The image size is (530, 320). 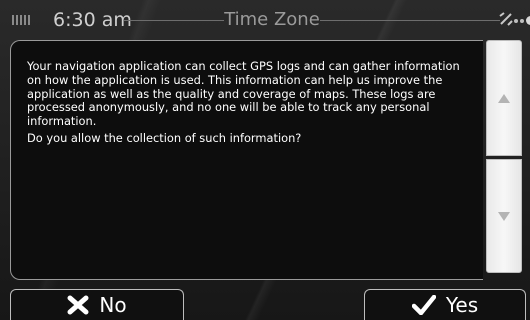 I want to click on scroll-down-button, so click(x=504, y=216).